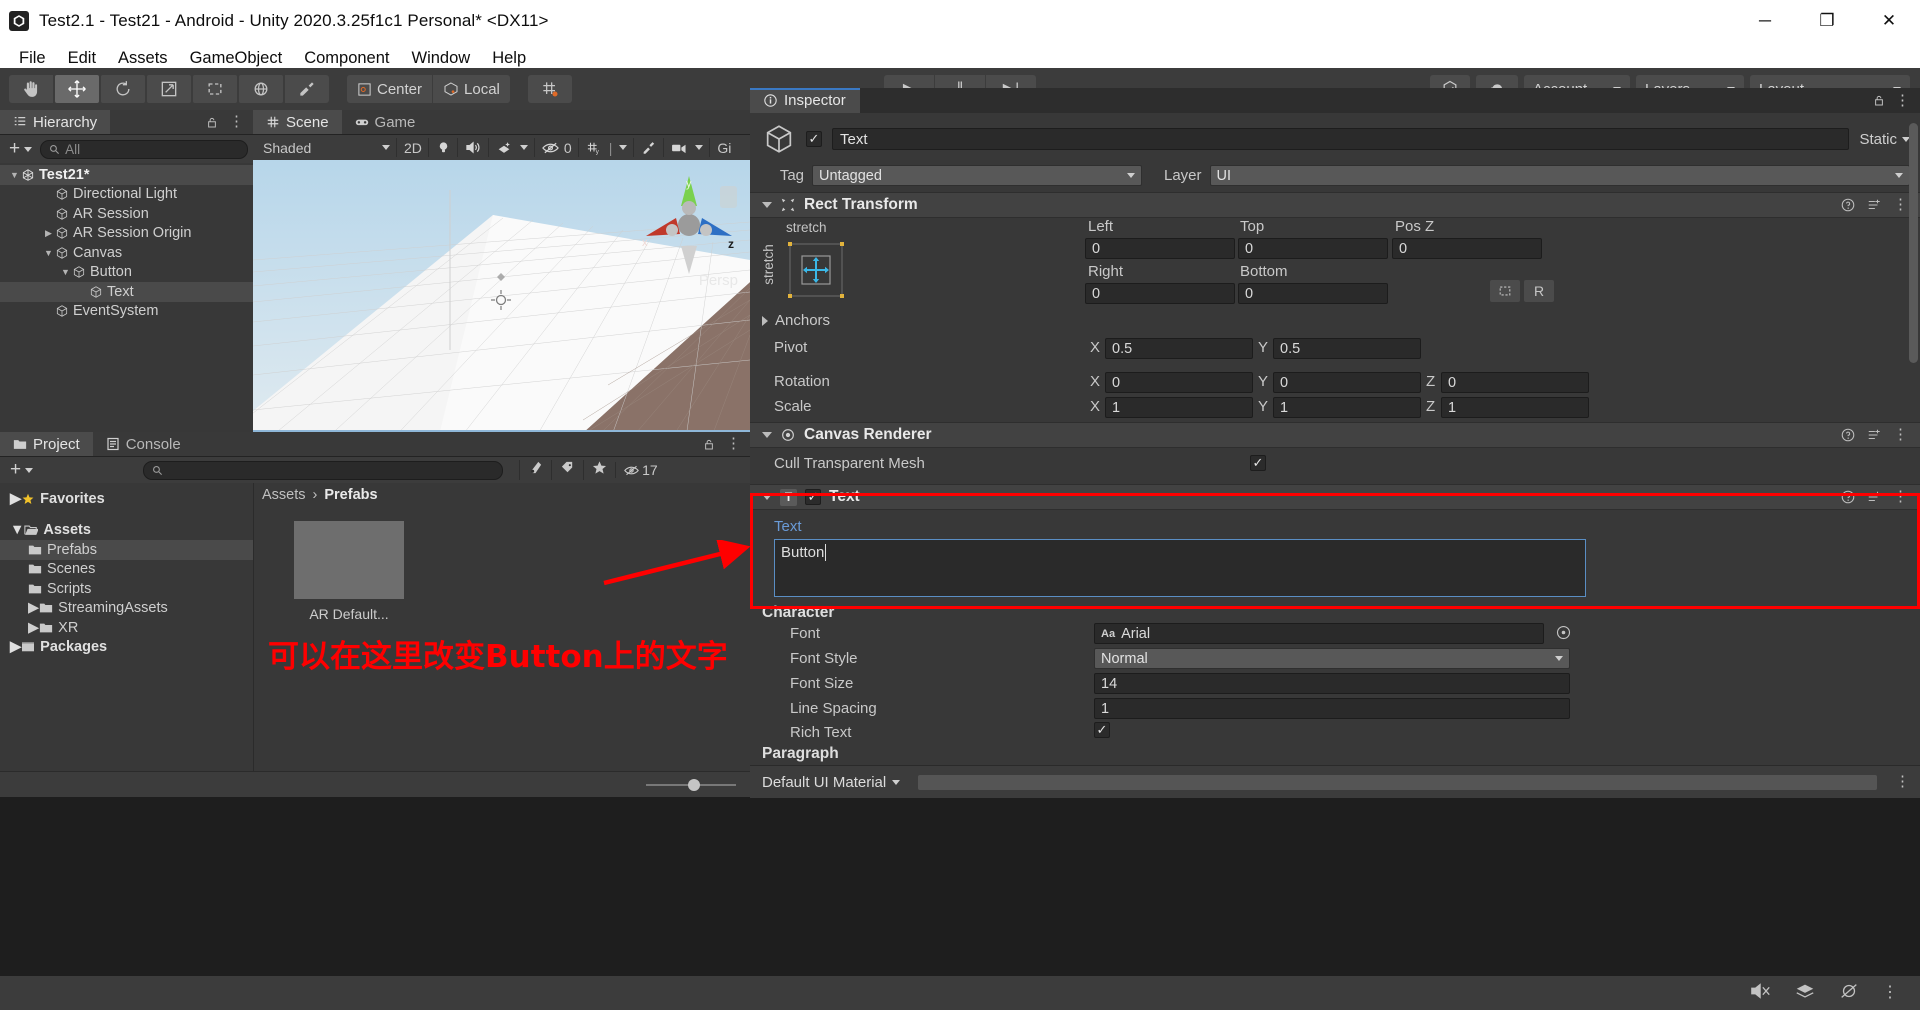 Image resolution: width=1920 pixels, height=1010 pixels. What do you see at coordinates (471, 89) in the screenshot?
I see `space-mode-button: Local` at bounding box center [471, 89].